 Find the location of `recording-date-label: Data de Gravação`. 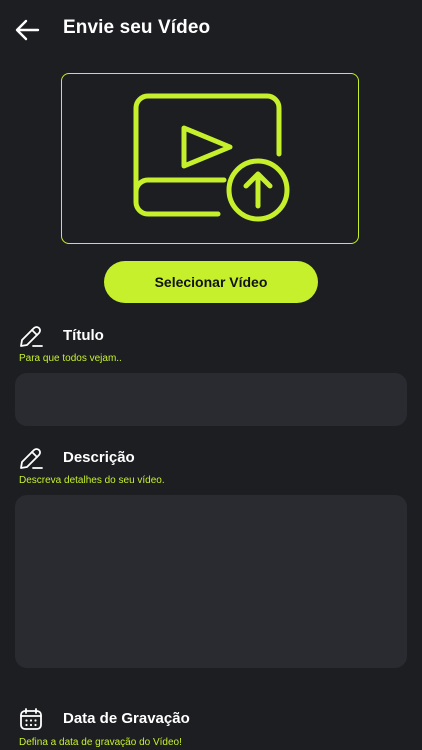

recording-date-label: Data de Gravação is located at coordinates (126, 718).